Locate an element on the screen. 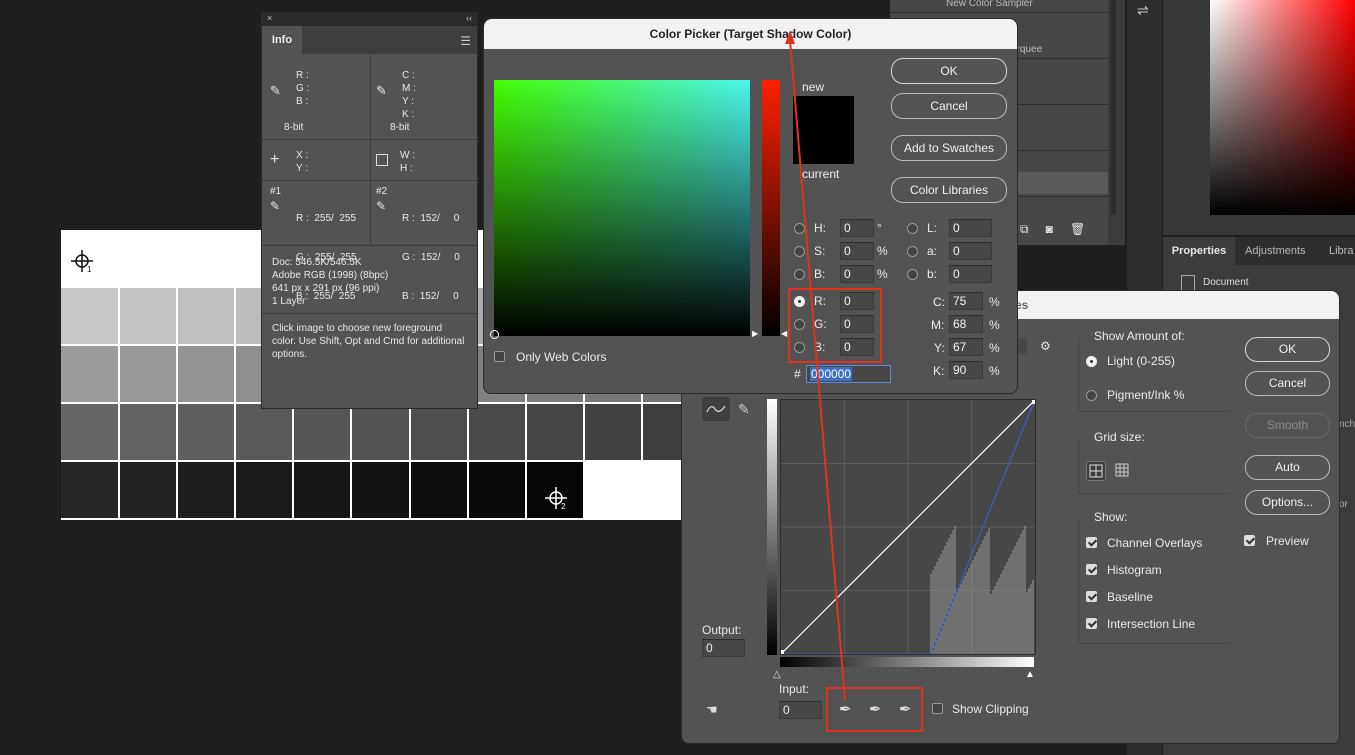  gear-icon: ⚙ is located at coordinates (1045, 346).